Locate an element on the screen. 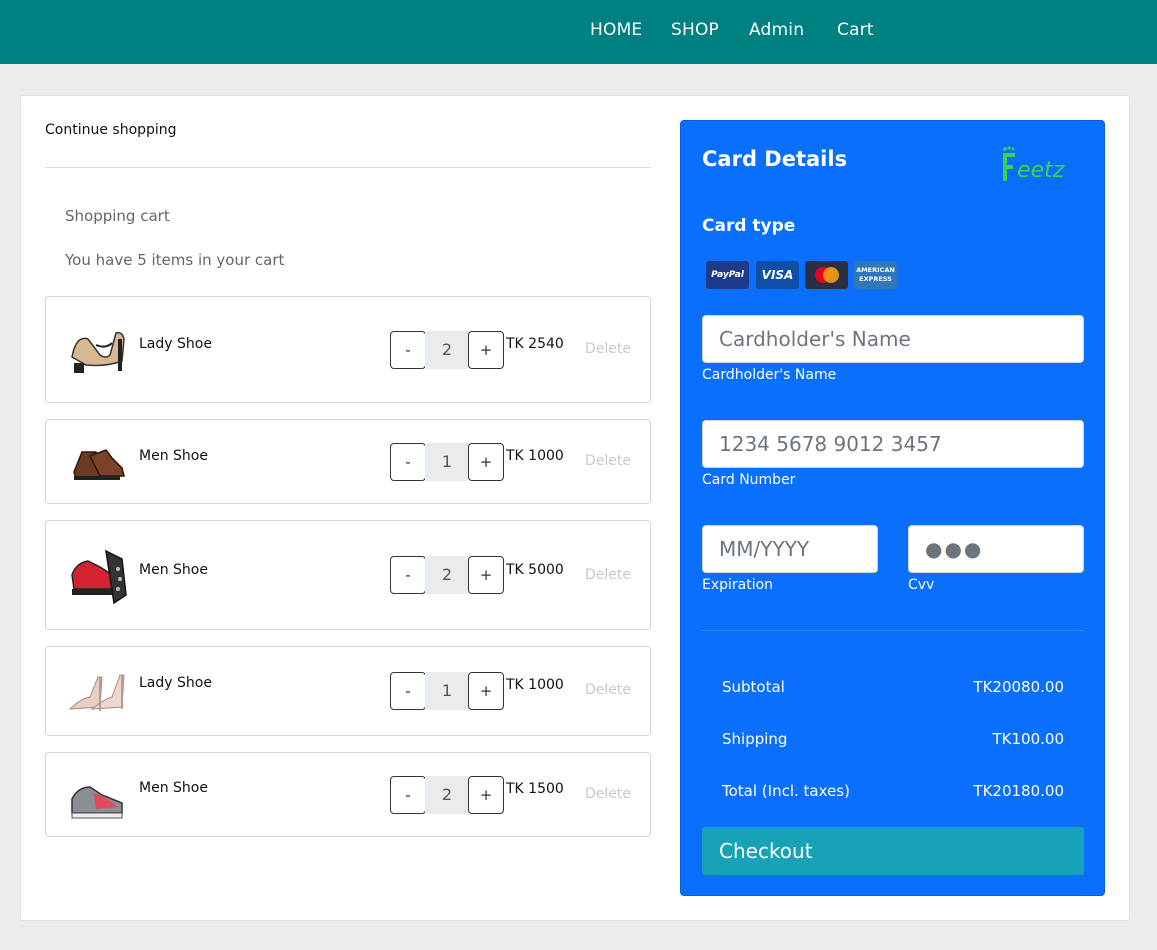 This screenshot has width=1157, height=950. item-price: TK 2540 is located at coordinates (535, 344).